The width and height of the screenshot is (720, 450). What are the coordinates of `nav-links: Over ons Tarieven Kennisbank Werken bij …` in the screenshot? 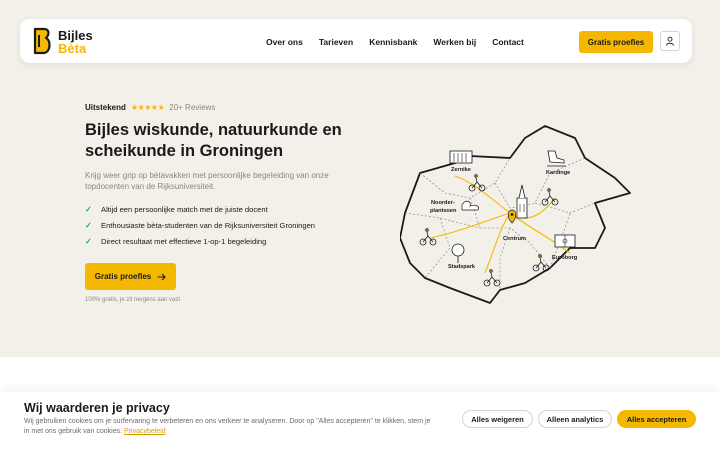 It's located at (395, 42).